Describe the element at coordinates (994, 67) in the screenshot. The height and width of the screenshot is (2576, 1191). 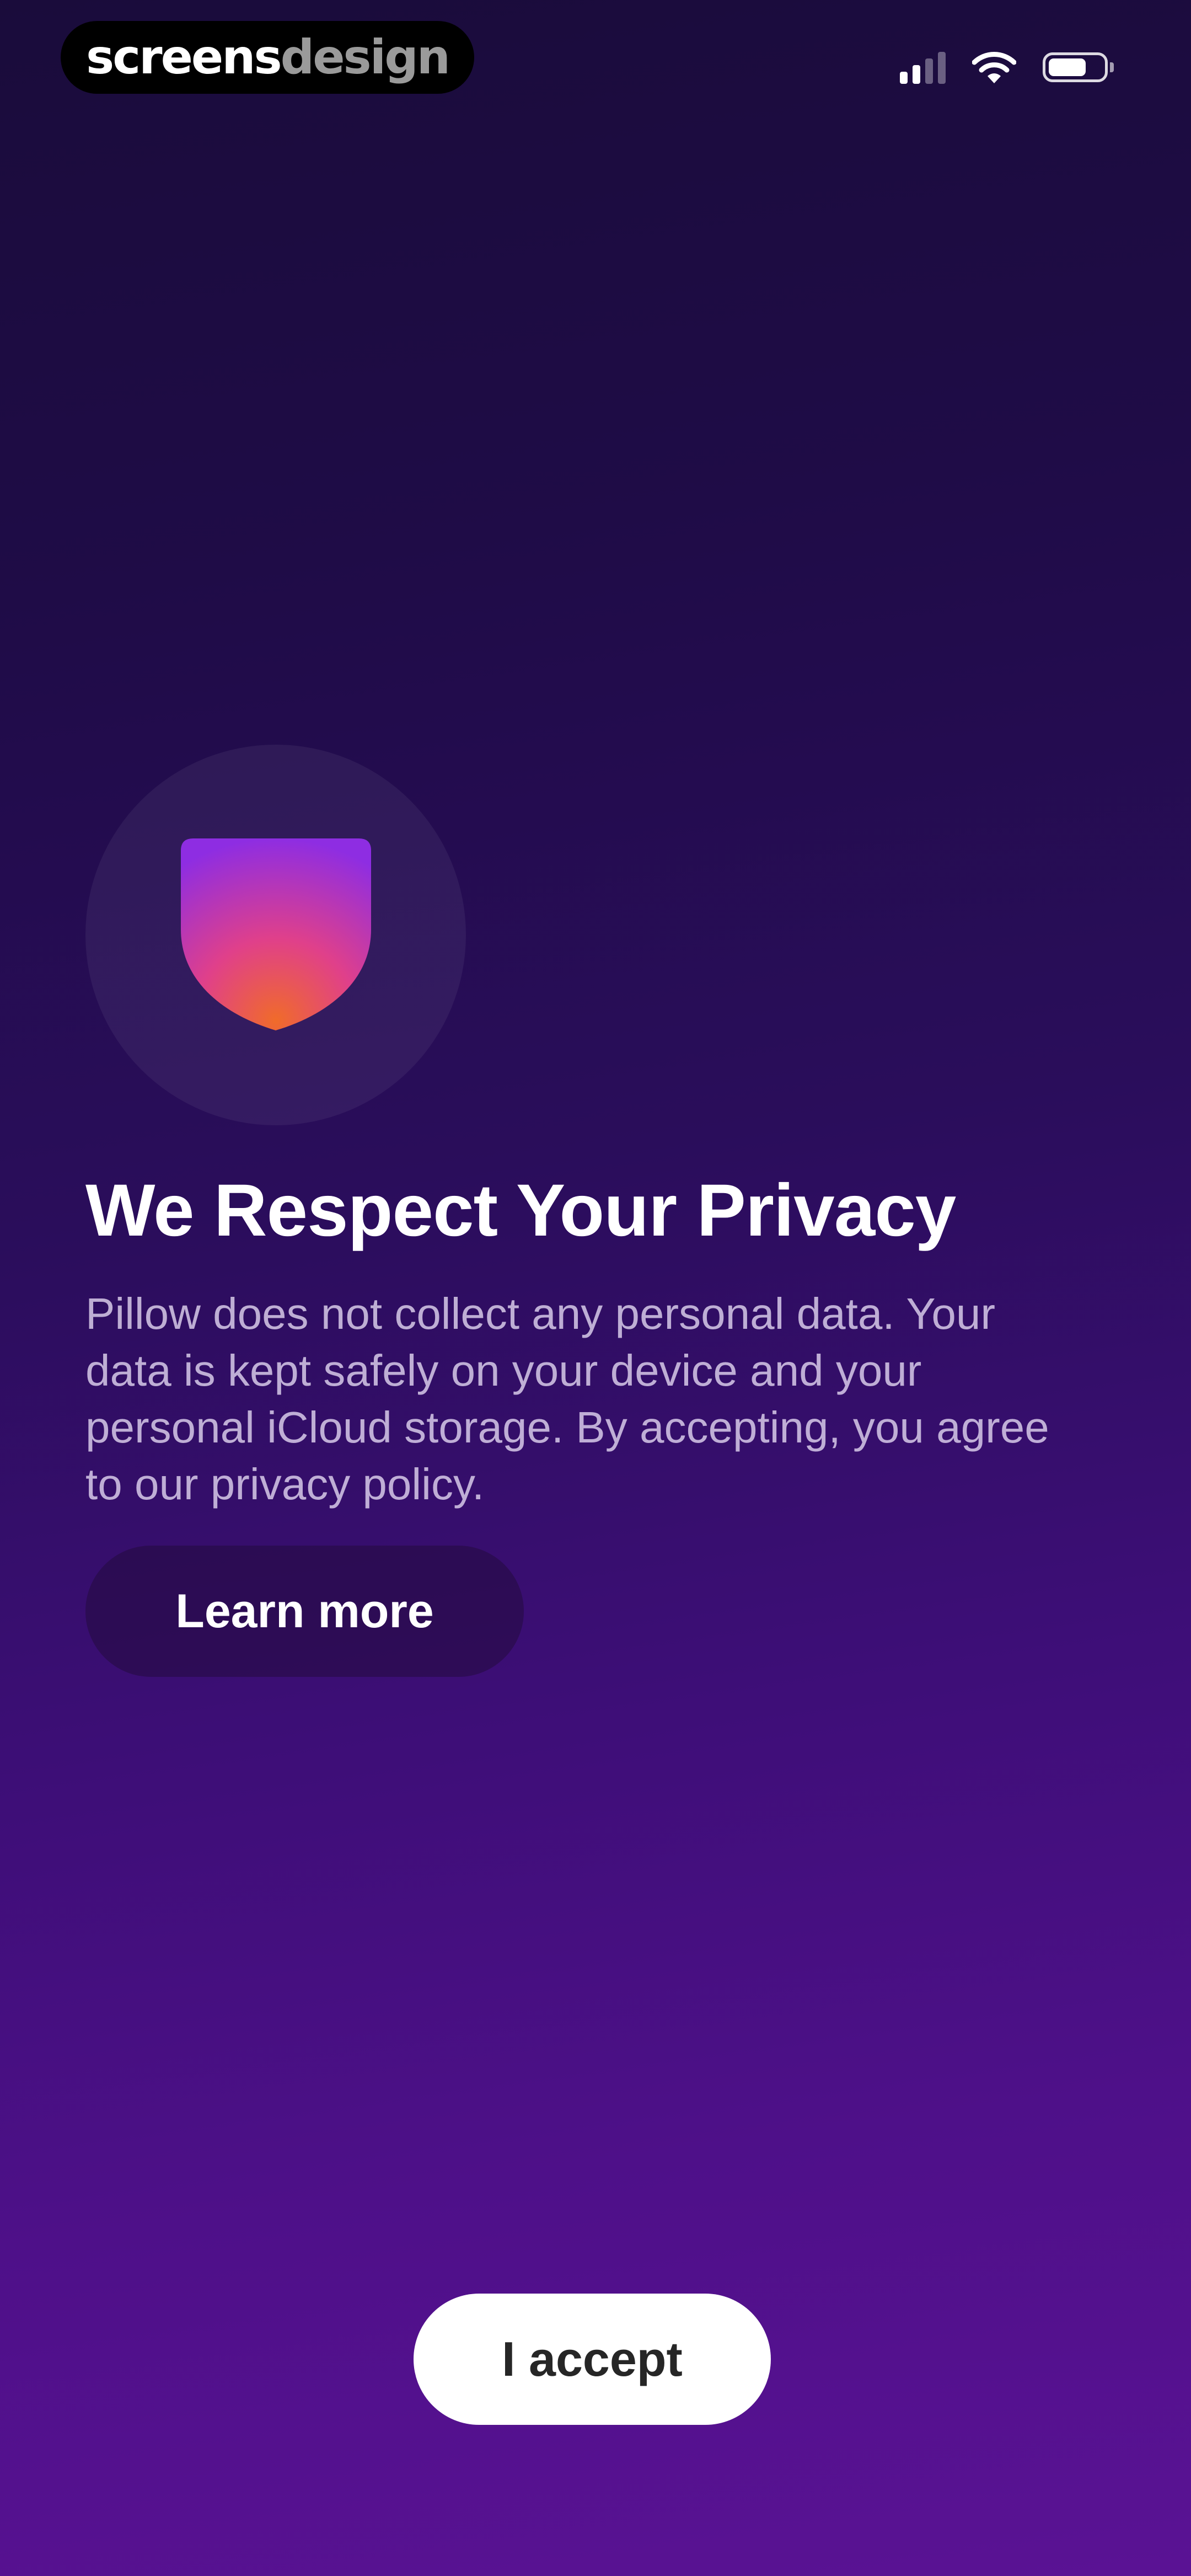
I see `wifi-icon` at that location.